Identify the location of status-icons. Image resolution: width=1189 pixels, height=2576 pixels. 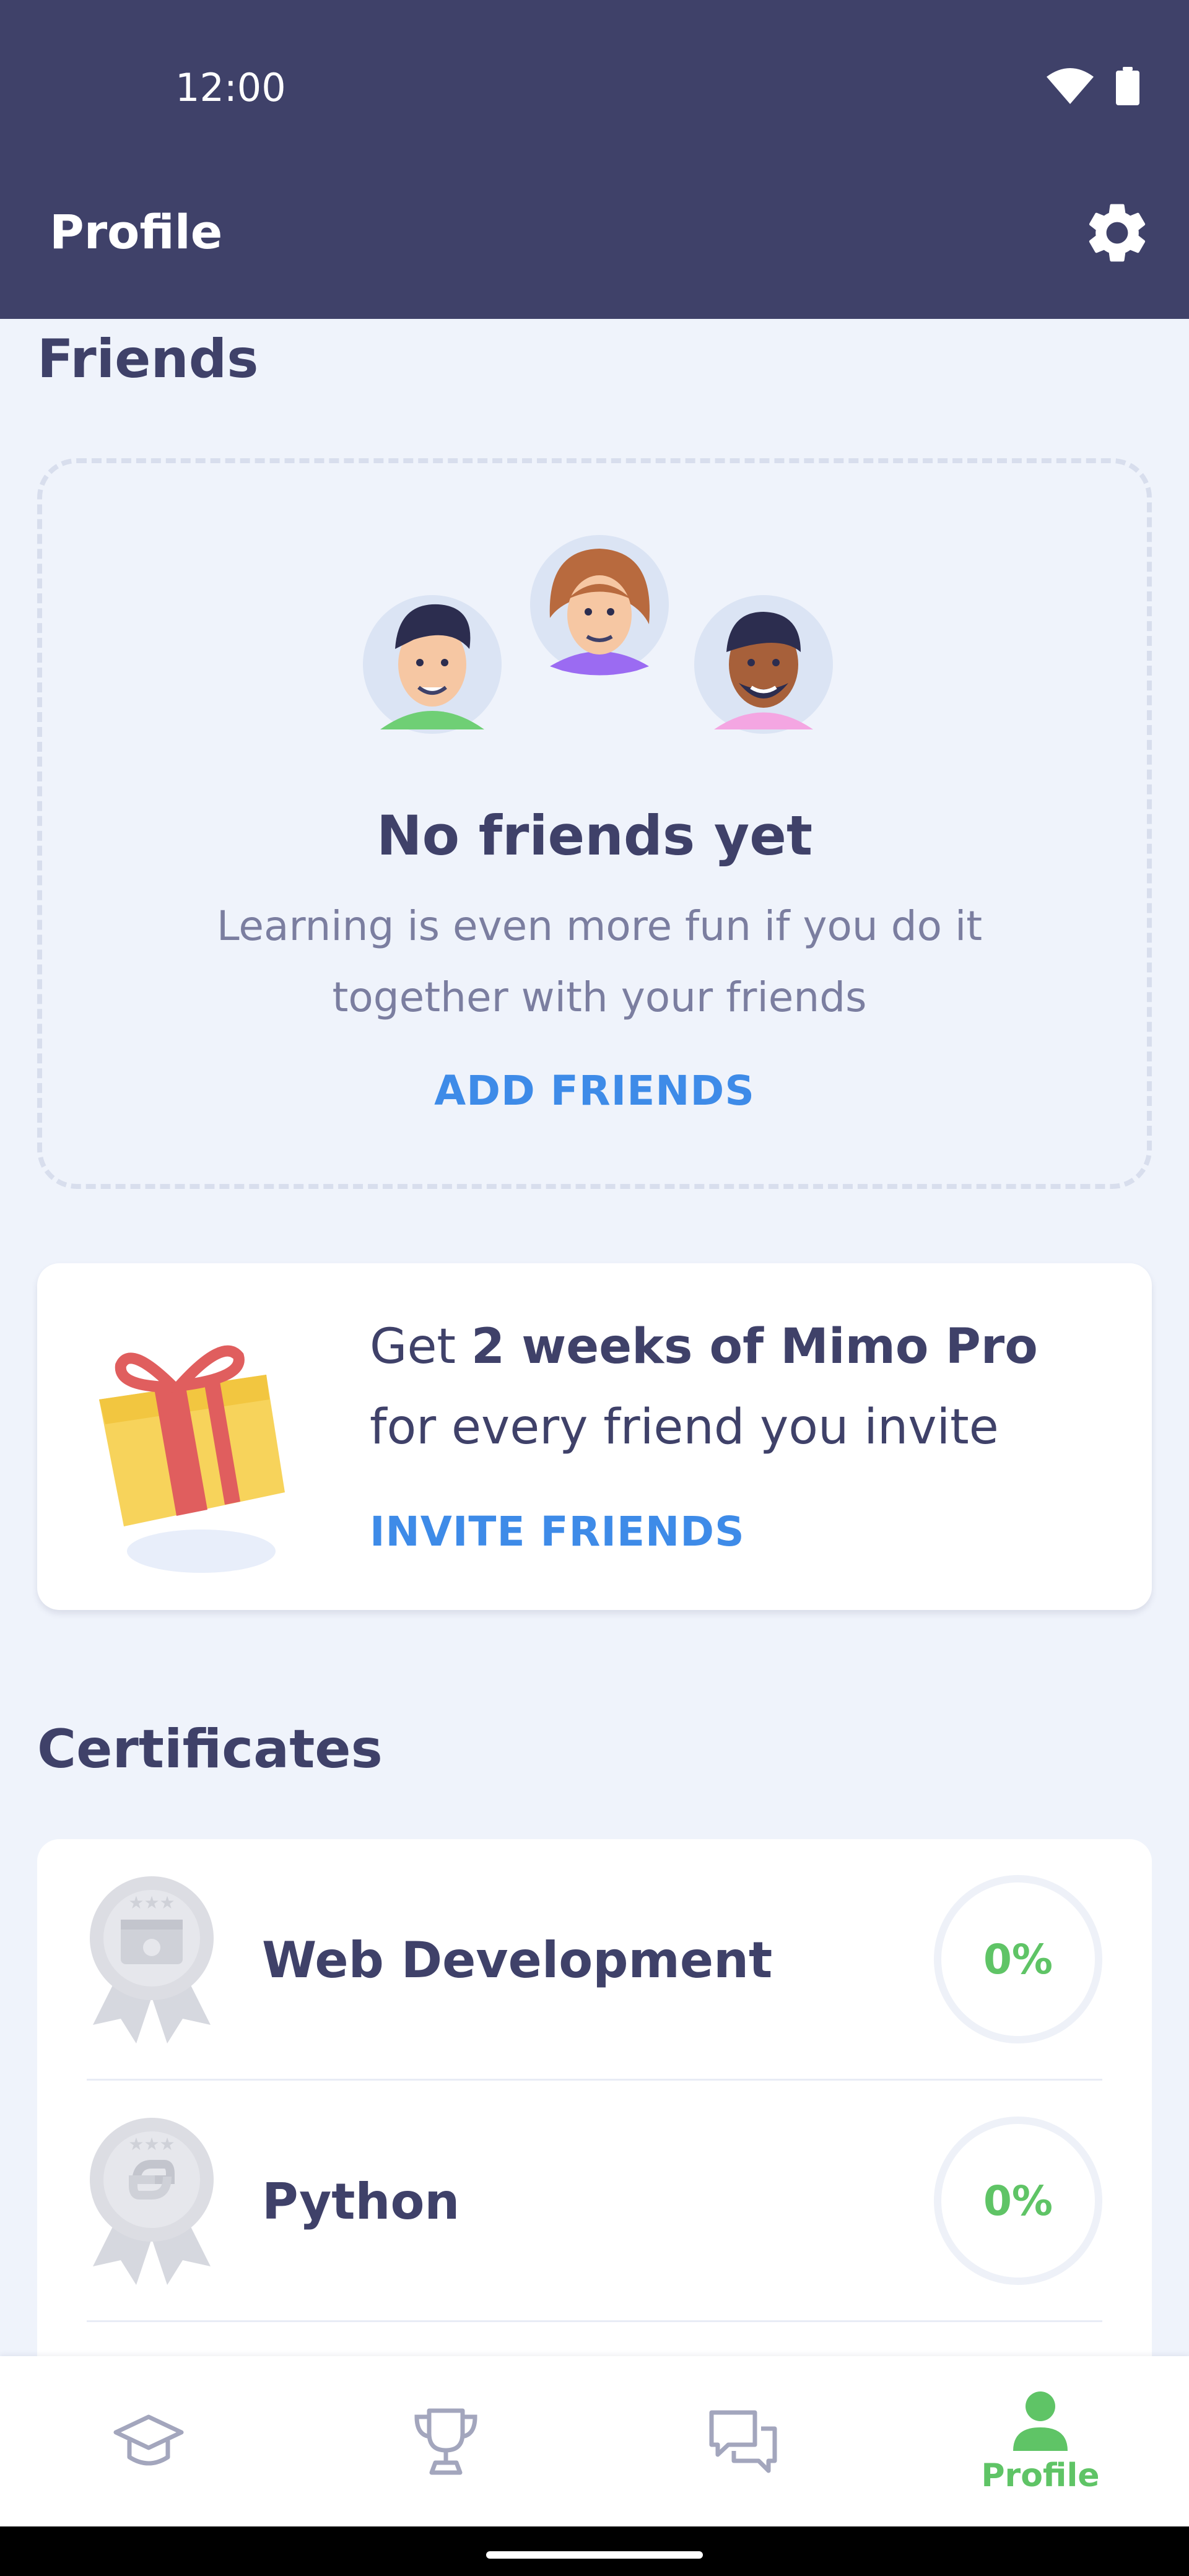
(1093, 86).